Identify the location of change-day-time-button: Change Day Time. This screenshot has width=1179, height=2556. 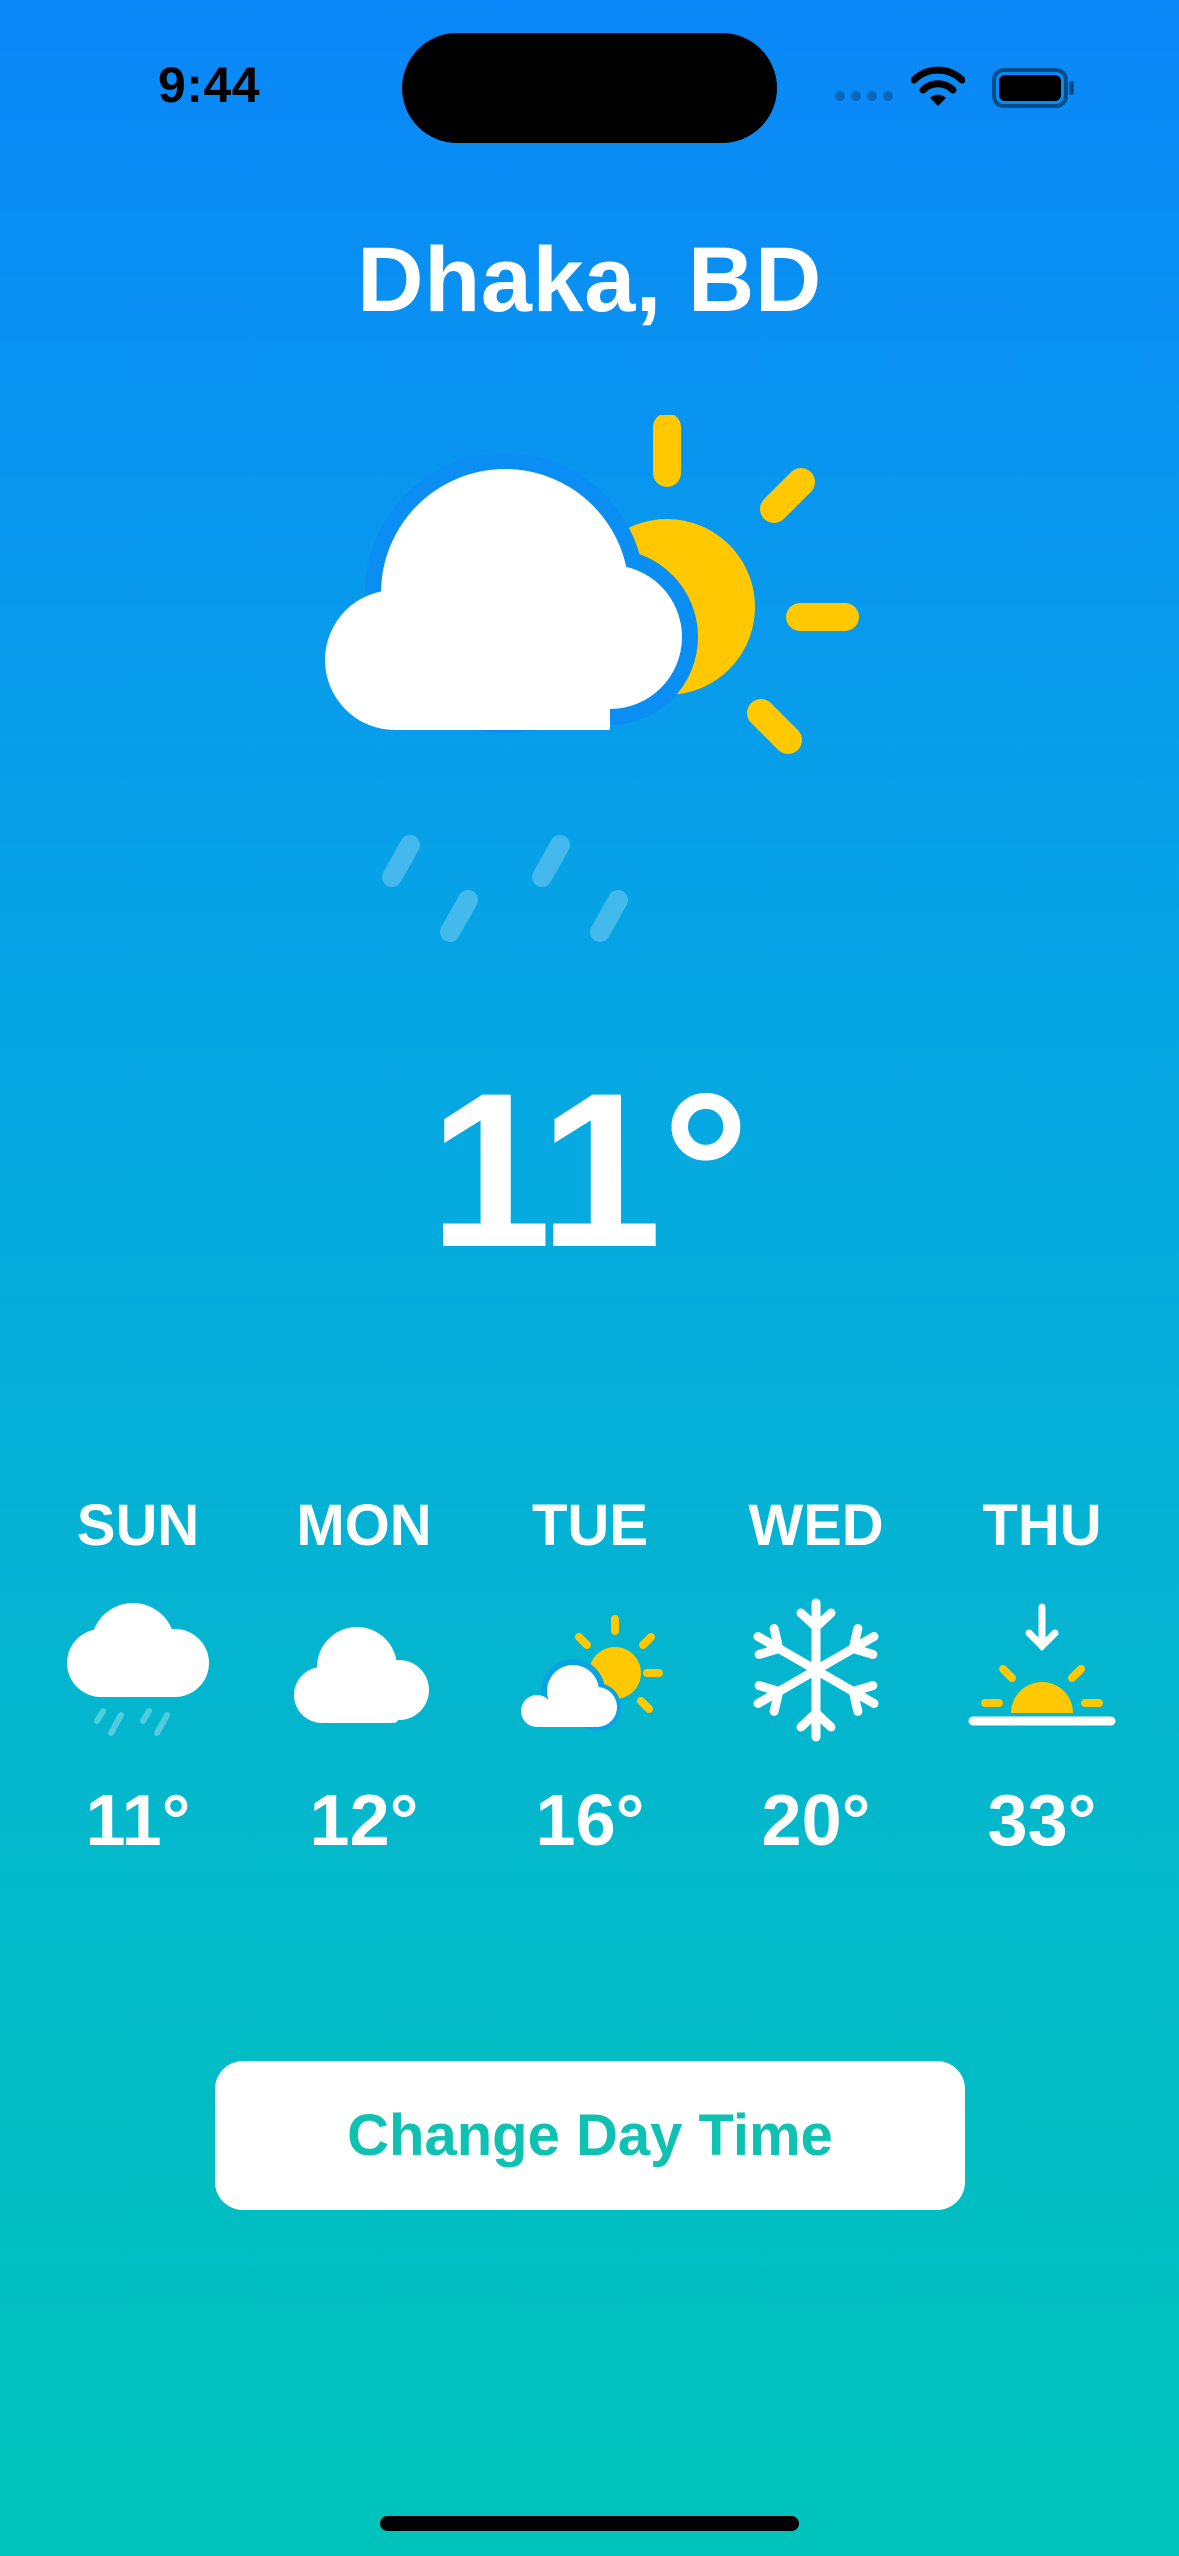
(590, 2135).